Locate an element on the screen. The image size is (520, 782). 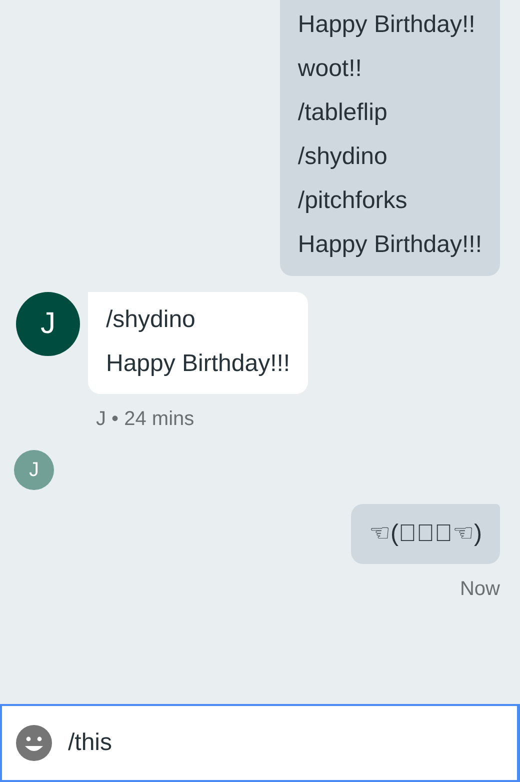
message-text: ☜(ﾟヮﾟ☜) is located at coordinates (425, 534).